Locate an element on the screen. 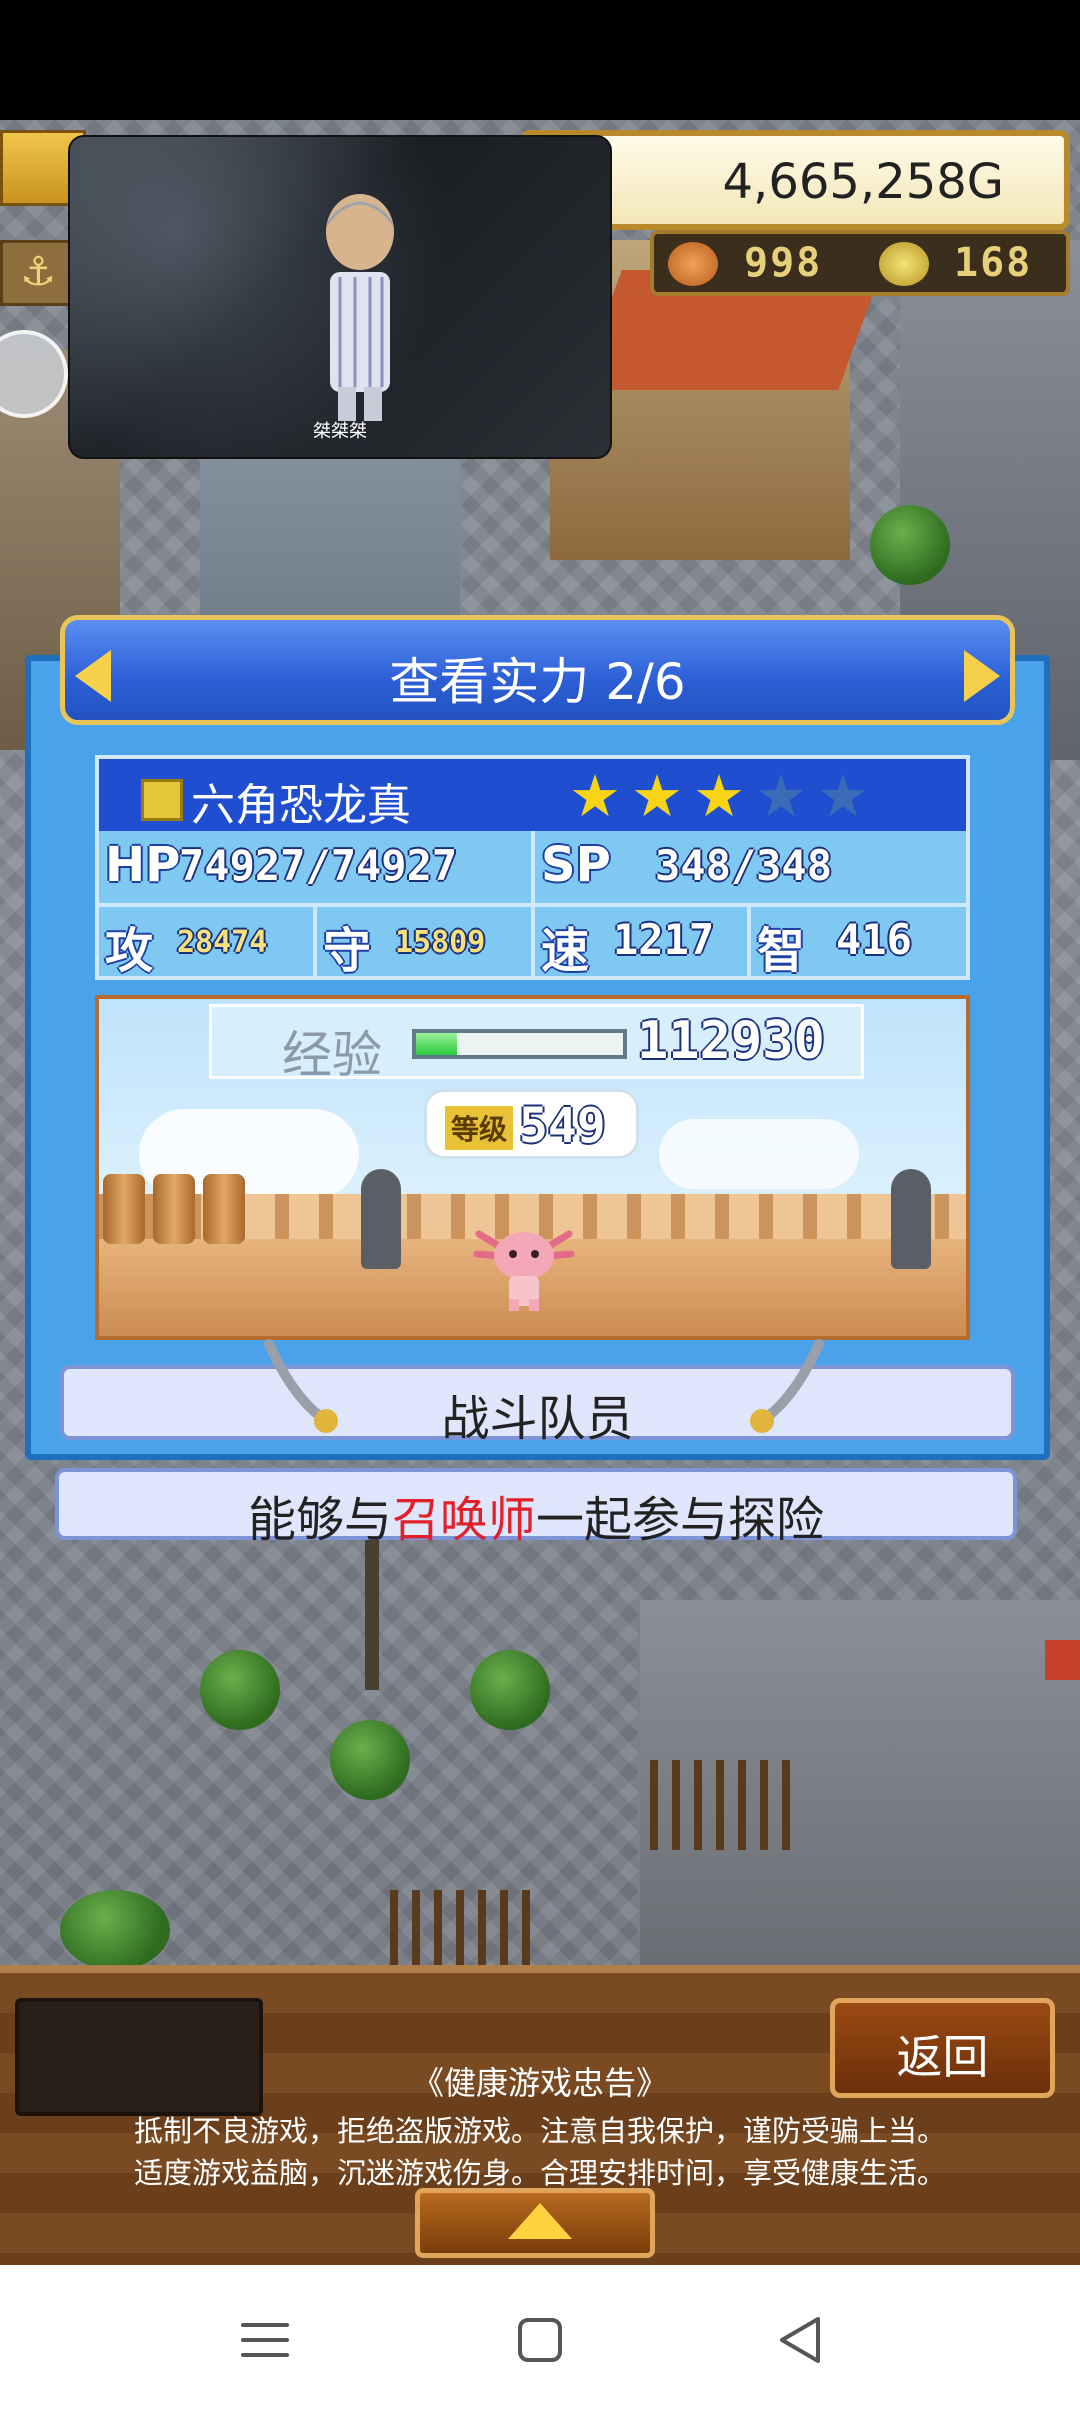 The image size is (1080, 2414). flag is located at coordinates (1062, 1660).